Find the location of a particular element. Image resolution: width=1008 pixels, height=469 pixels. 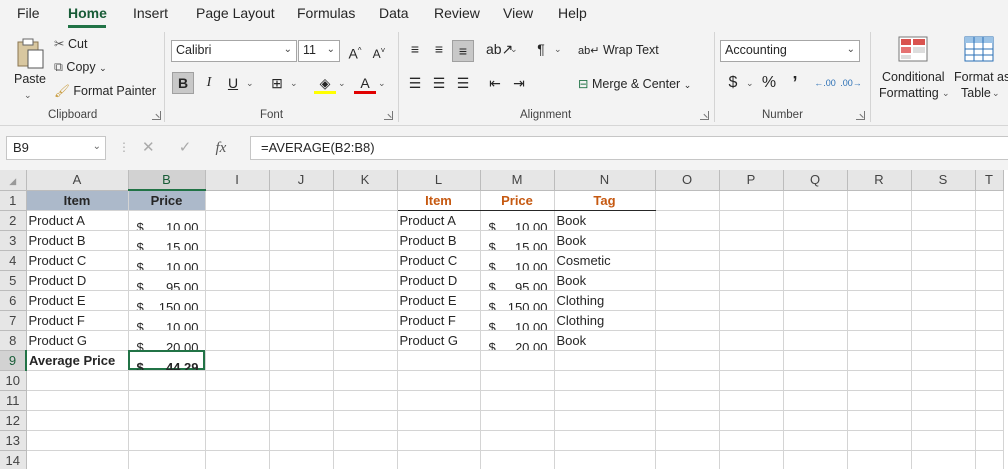

tab-file: File is located at coordinates (28, 13).